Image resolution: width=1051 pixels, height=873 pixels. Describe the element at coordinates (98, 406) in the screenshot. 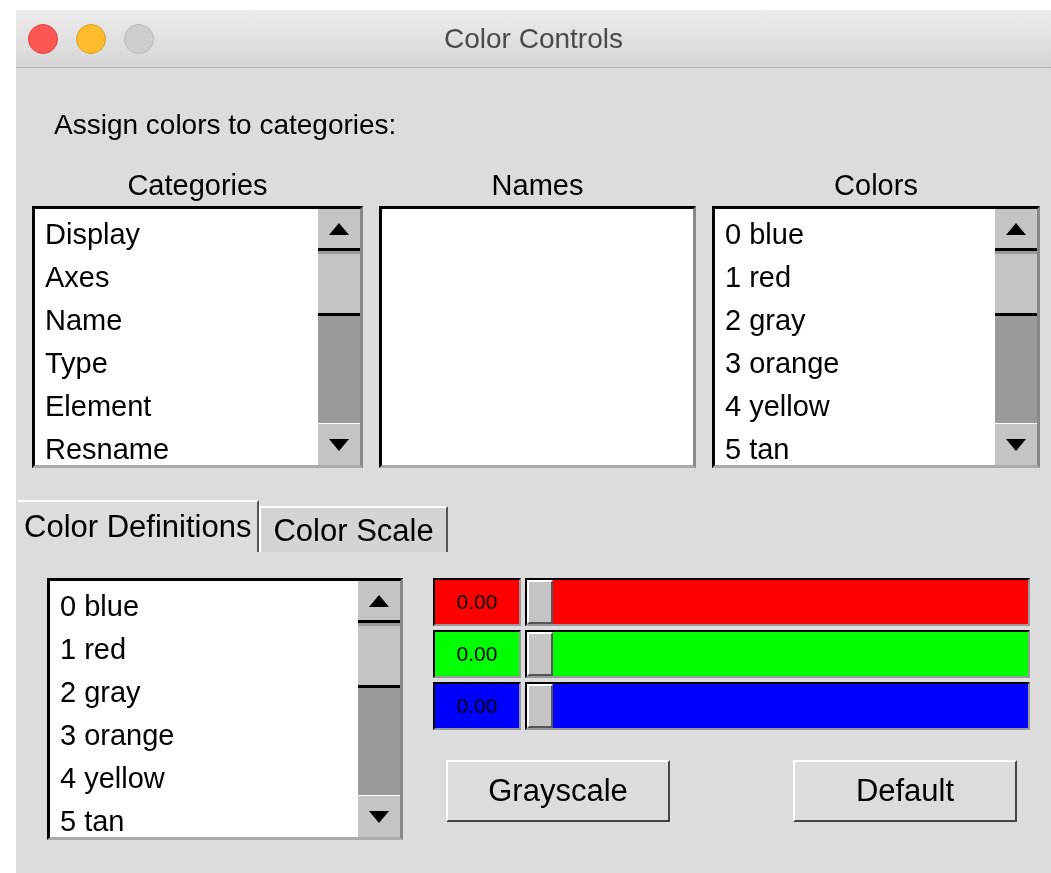

I see `list-item: Element` at that location.